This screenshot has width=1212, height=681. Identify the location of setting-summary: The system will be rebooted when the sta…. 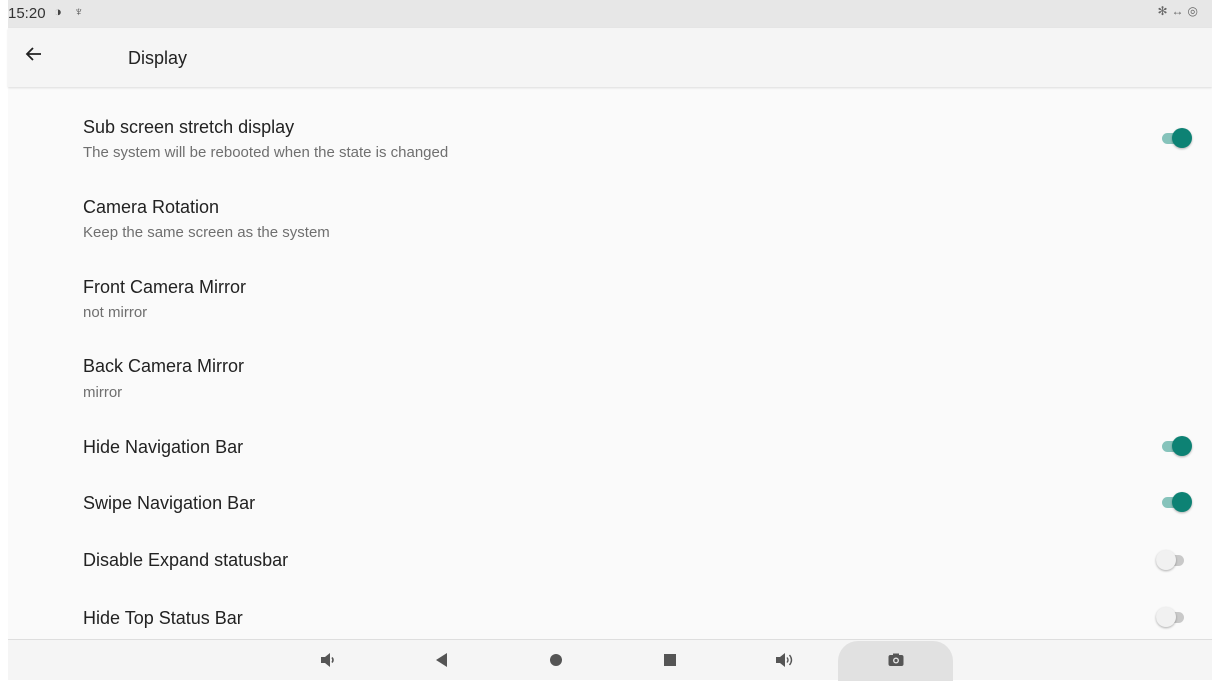
(266, 152).